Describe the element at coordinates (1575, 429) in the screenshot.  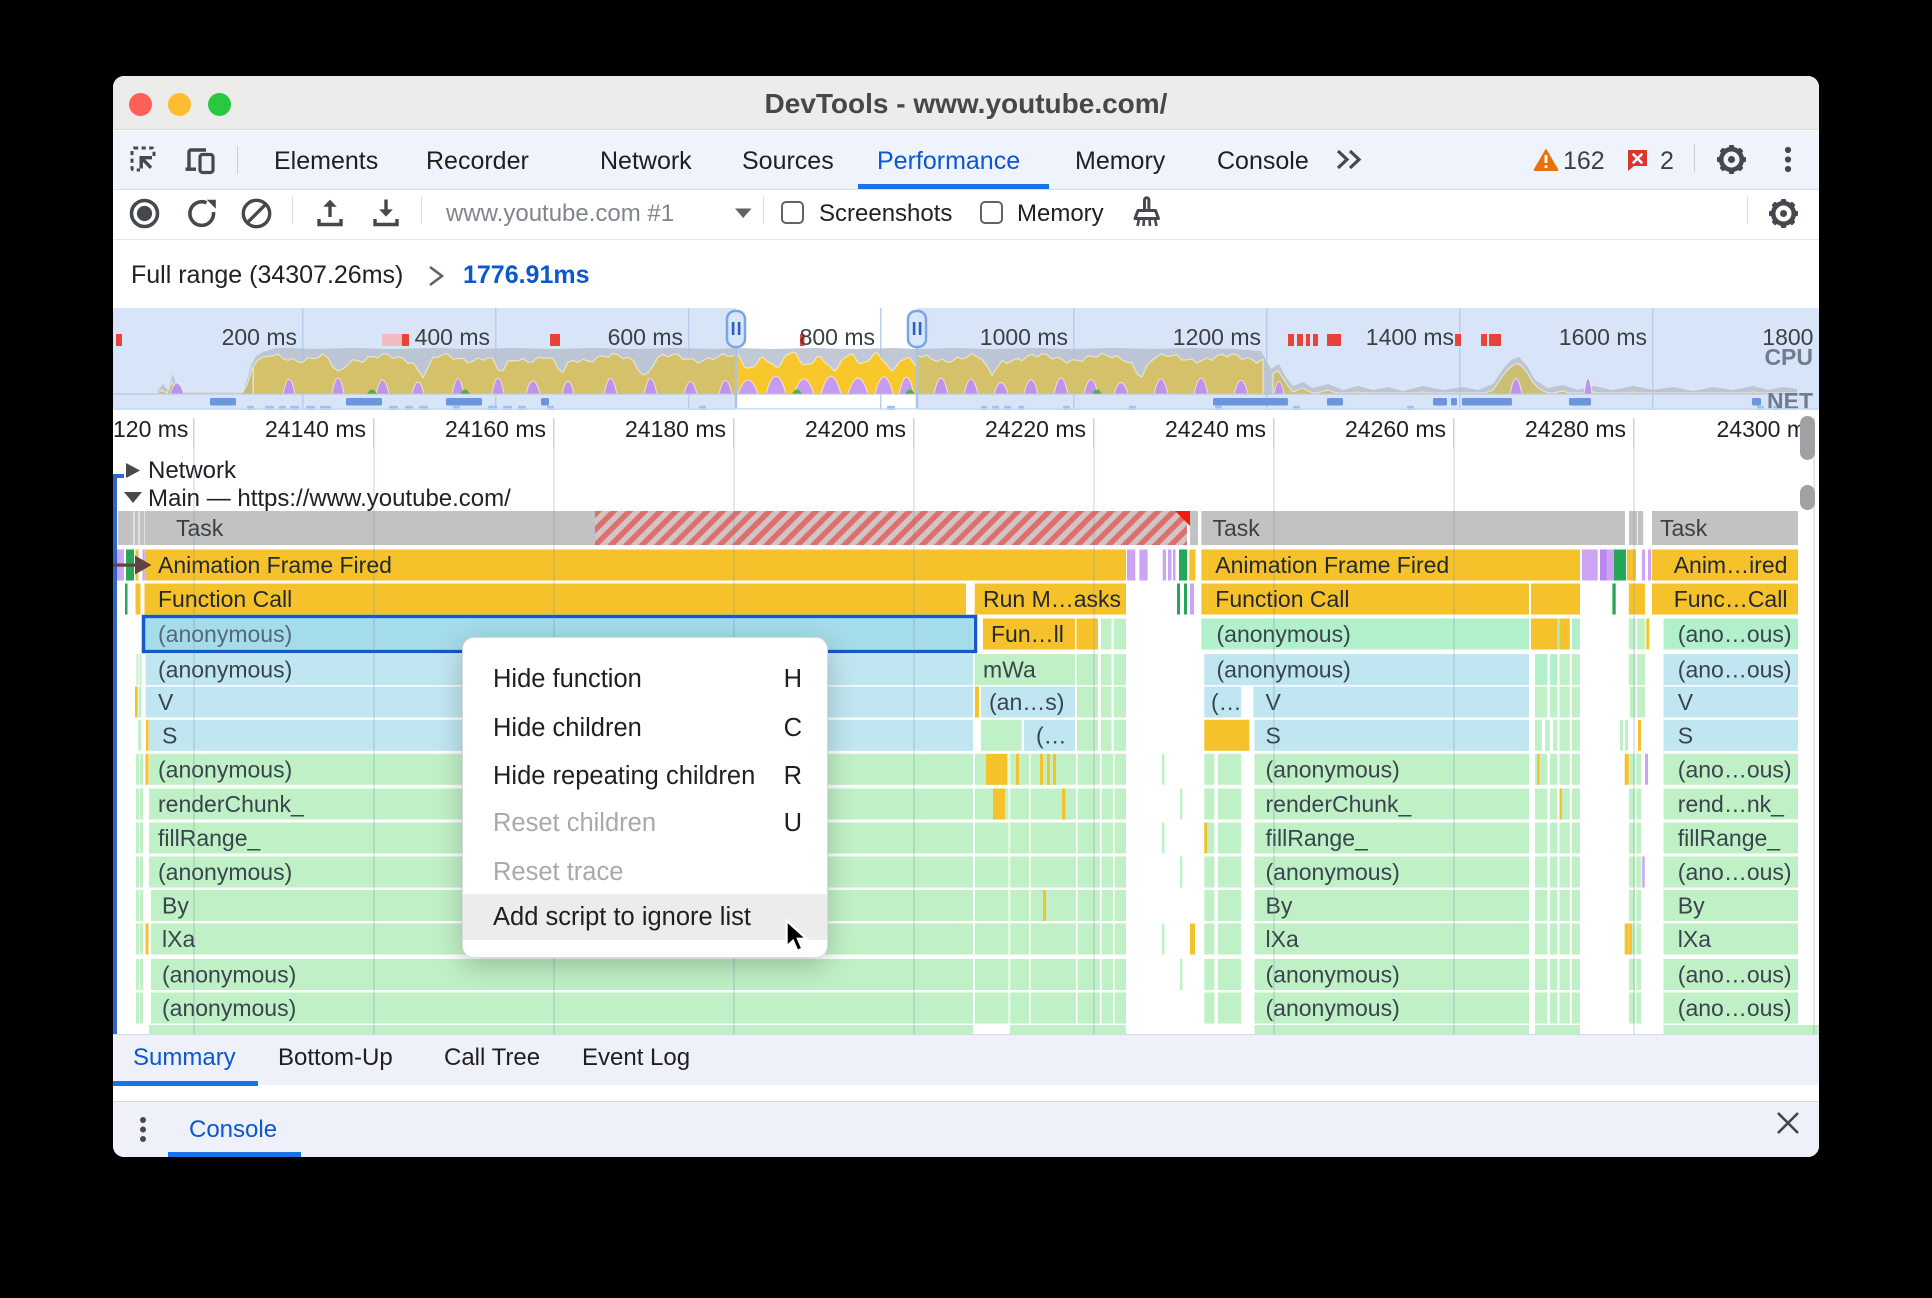
I see `svg-text: 24280 ms` at that location.